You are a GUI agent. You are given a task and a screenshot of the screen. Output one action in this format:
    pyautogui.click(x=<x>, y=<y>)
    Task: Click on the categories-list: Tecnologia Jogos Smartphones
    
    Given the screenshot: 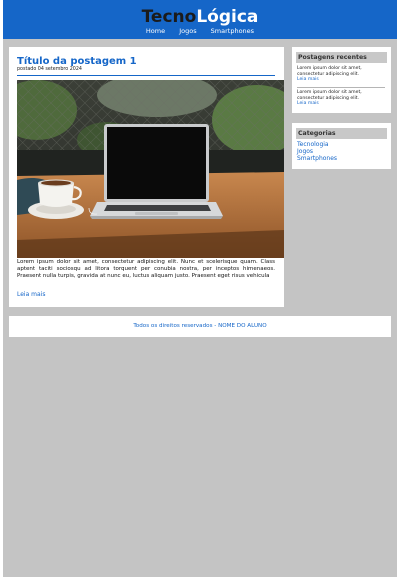 What is the action you would take?
    pyautogui.click(x=317, y=152)
    